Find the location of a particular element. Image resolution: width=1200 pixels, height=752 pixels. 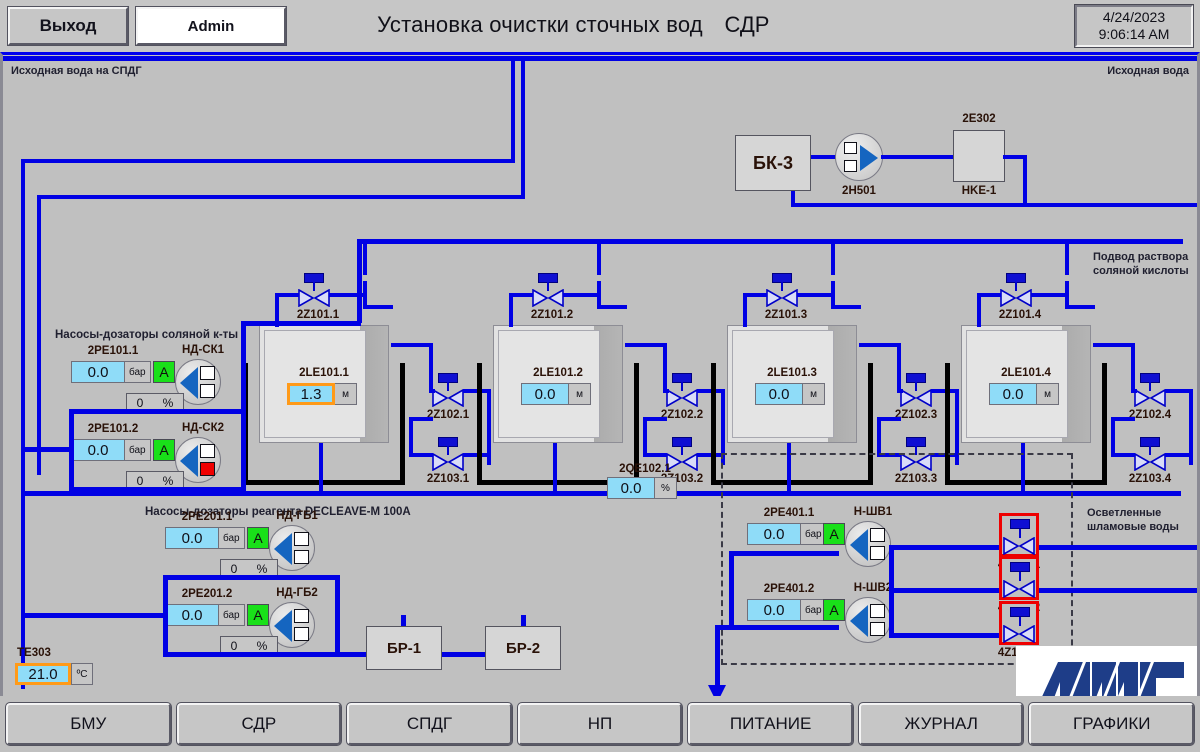

decleave-pump-speed-2-value: 0 is located at coordinates (234, 646).